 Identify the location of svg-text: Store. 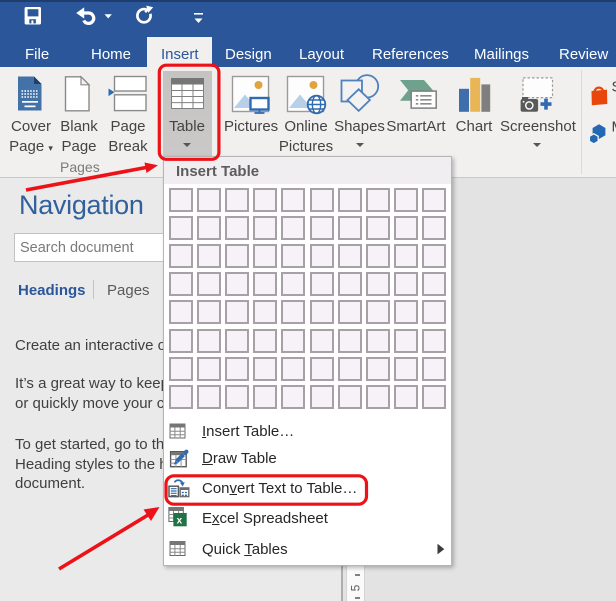
(614, 87).